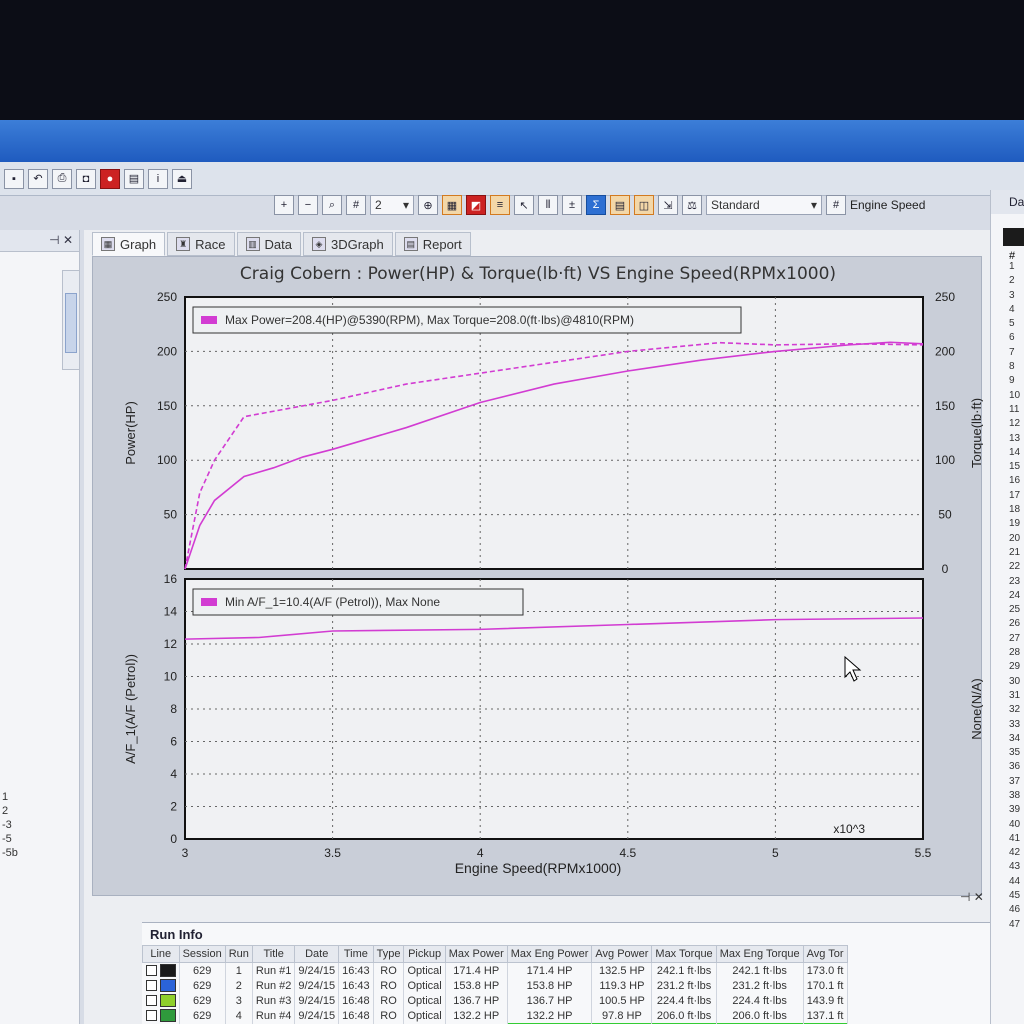 The image size is (1024, 1024). Describe the element at coordinates (356, 954) in the screenshot. I see `column-header: Time` at that location.